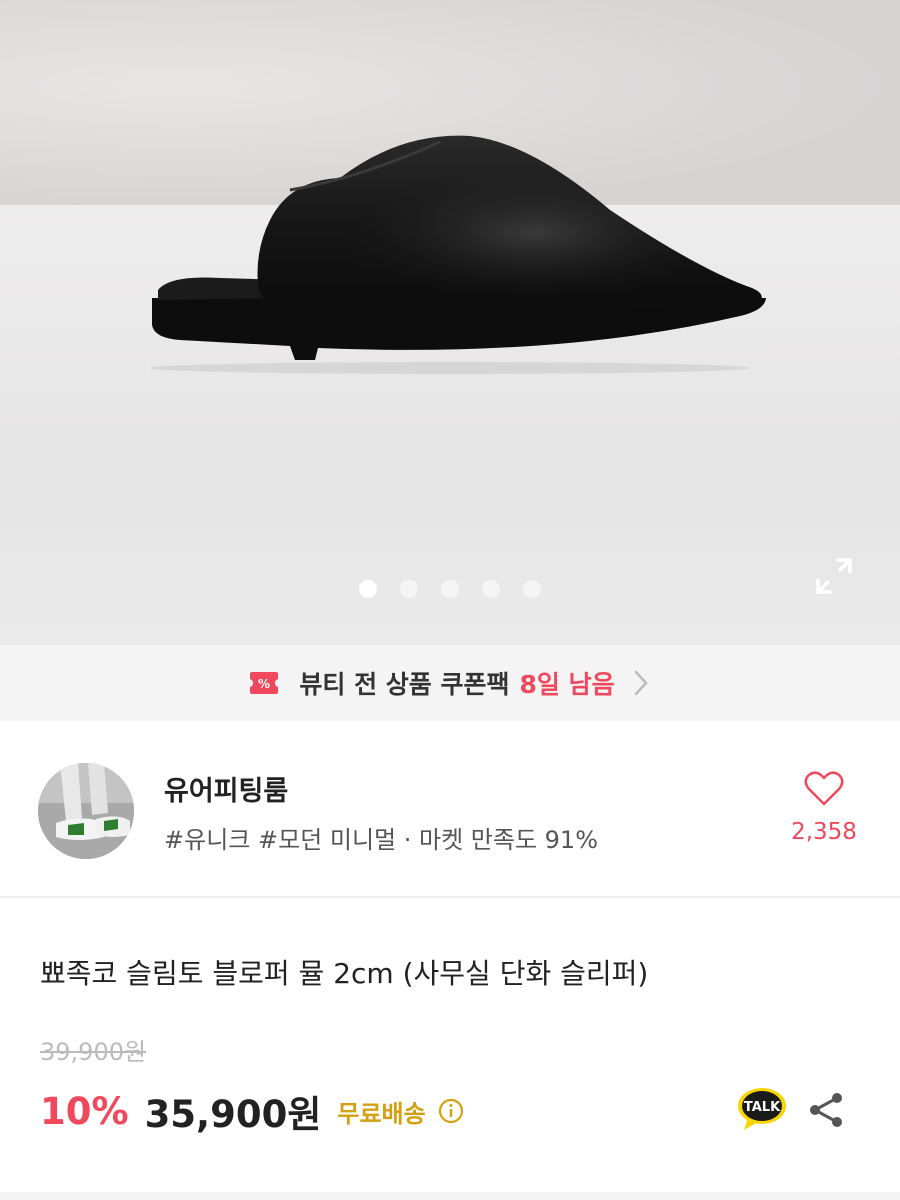  Describe the element at coordinates (450, 1196) in the screenshot. I see `section-bottom-divider` at that location.